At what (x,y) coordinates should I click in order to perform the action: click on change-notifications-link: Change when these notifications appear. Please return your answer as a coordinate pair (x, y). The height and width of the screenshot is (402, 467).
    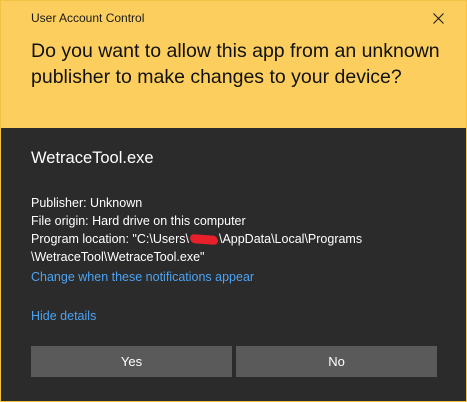
    Looking at the image, I should click on (142, 277).